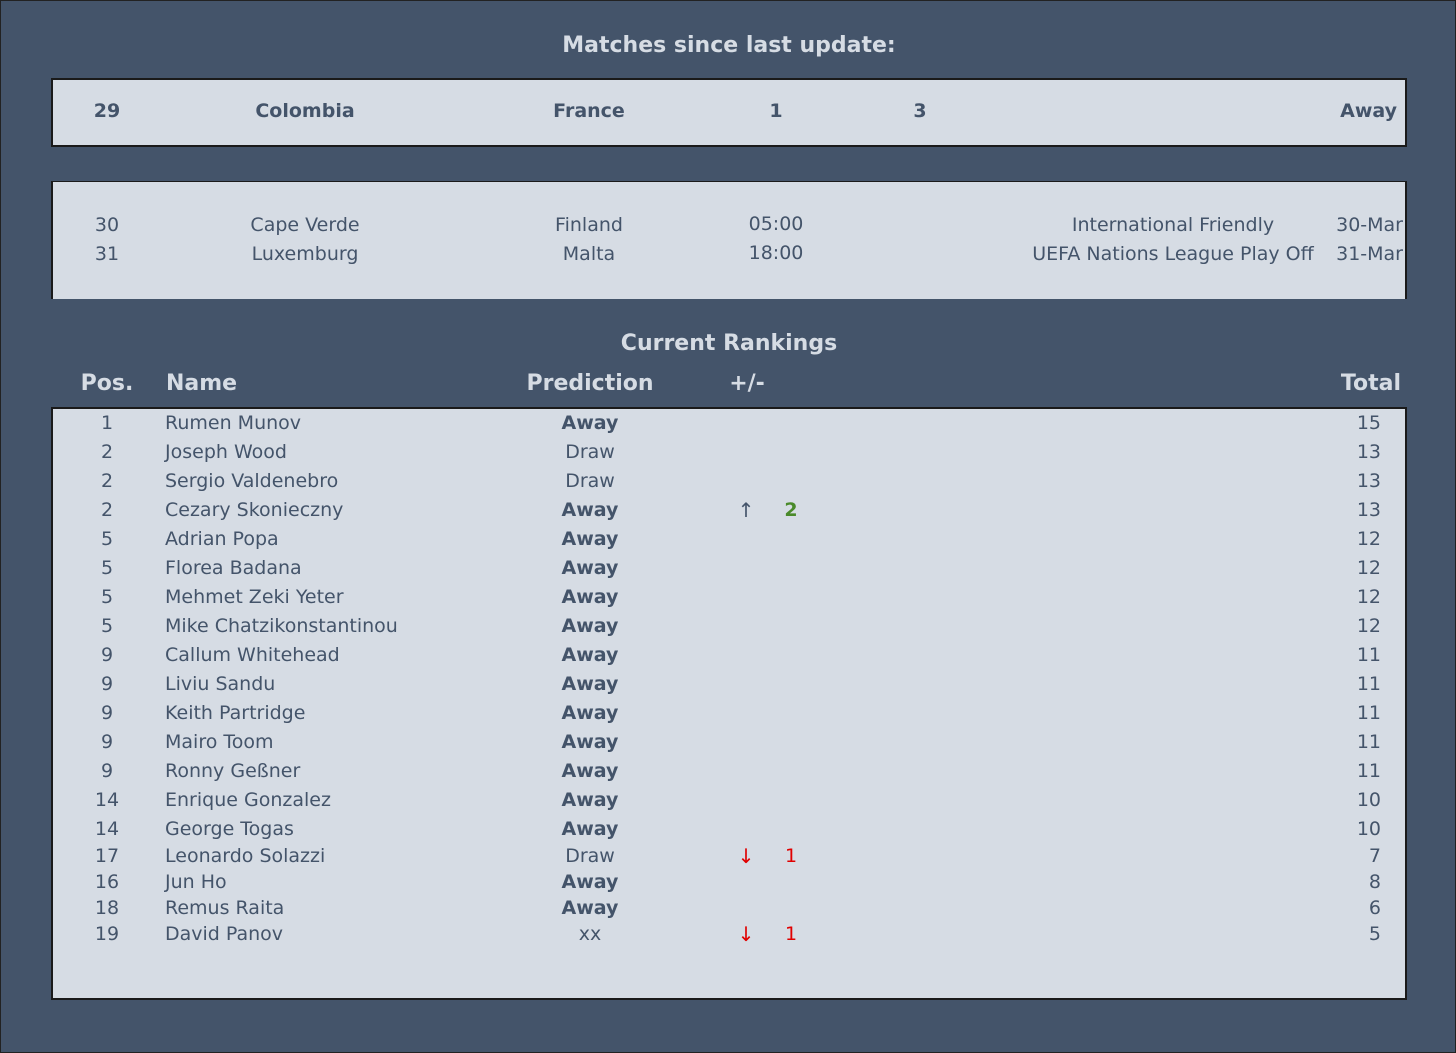 This screenshot has height=1053, width=1456. I want to click on ranking-row: 9 Mairo Toom Away 11, so click(731, 744).